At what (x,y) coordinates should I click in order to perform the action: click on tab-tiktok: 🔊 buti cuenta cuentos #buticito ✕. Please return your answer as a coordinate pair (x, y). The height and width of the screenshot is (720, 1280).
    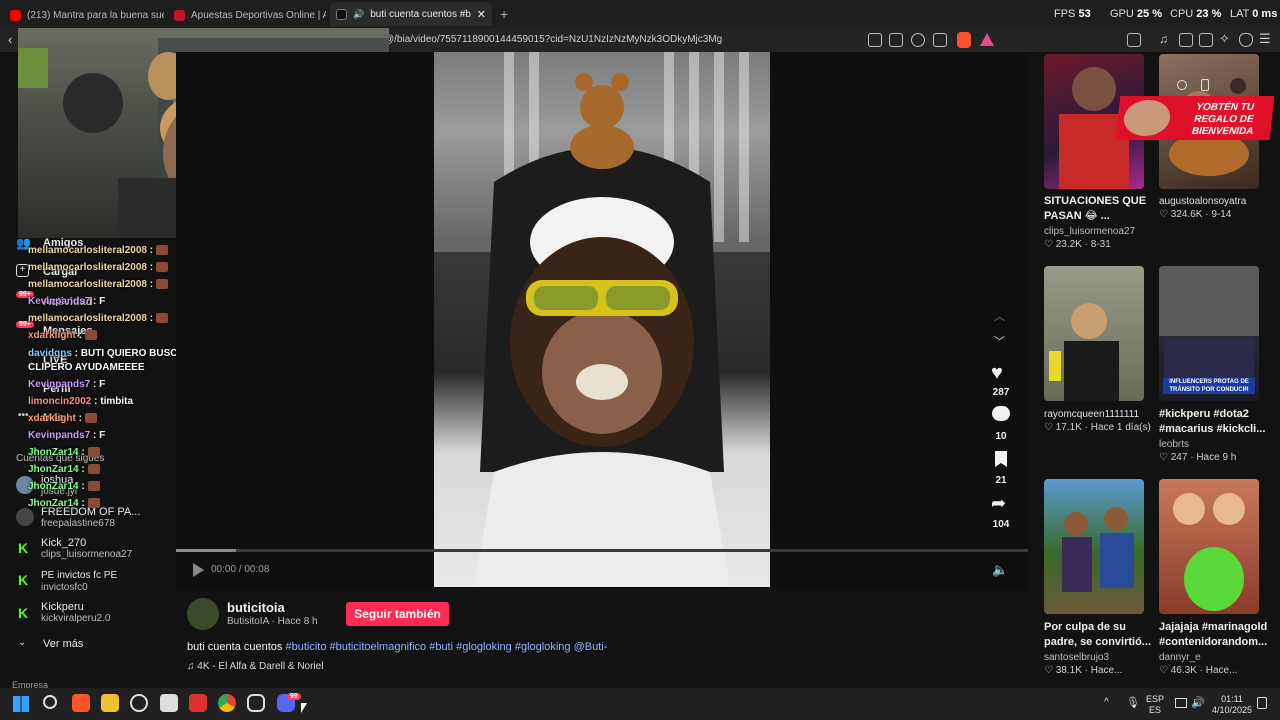
    Looking at the image, I should click on (411, 14).